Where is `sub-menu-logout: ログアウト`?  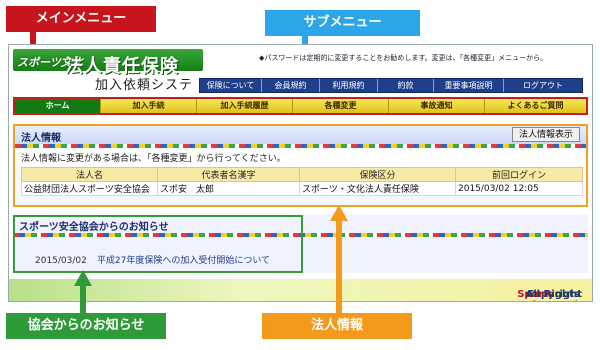
sub-menu-logout: ログアウト is located at coordinates (543, 85).